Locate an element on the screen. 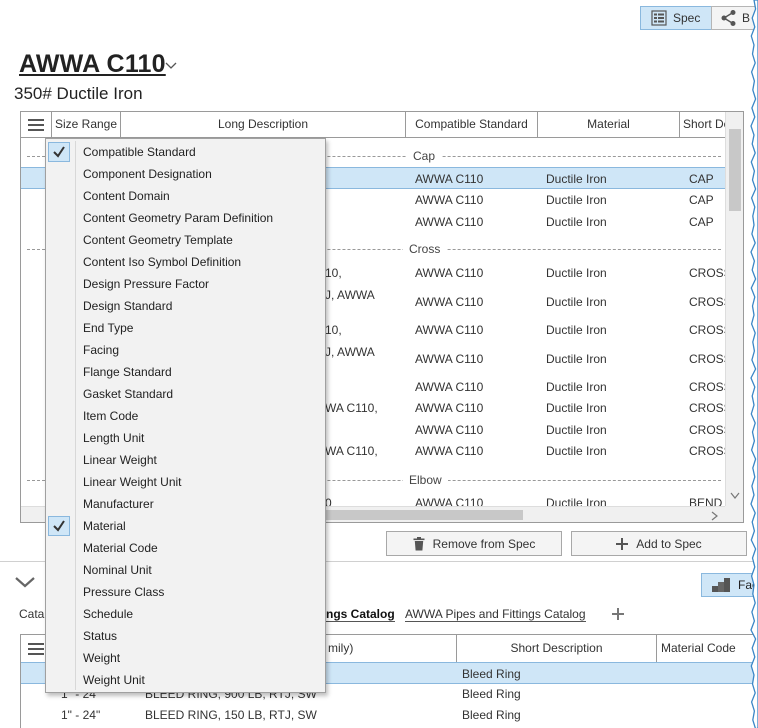  menu-item-label: Flange Standard is located at coordinates (127, 372).